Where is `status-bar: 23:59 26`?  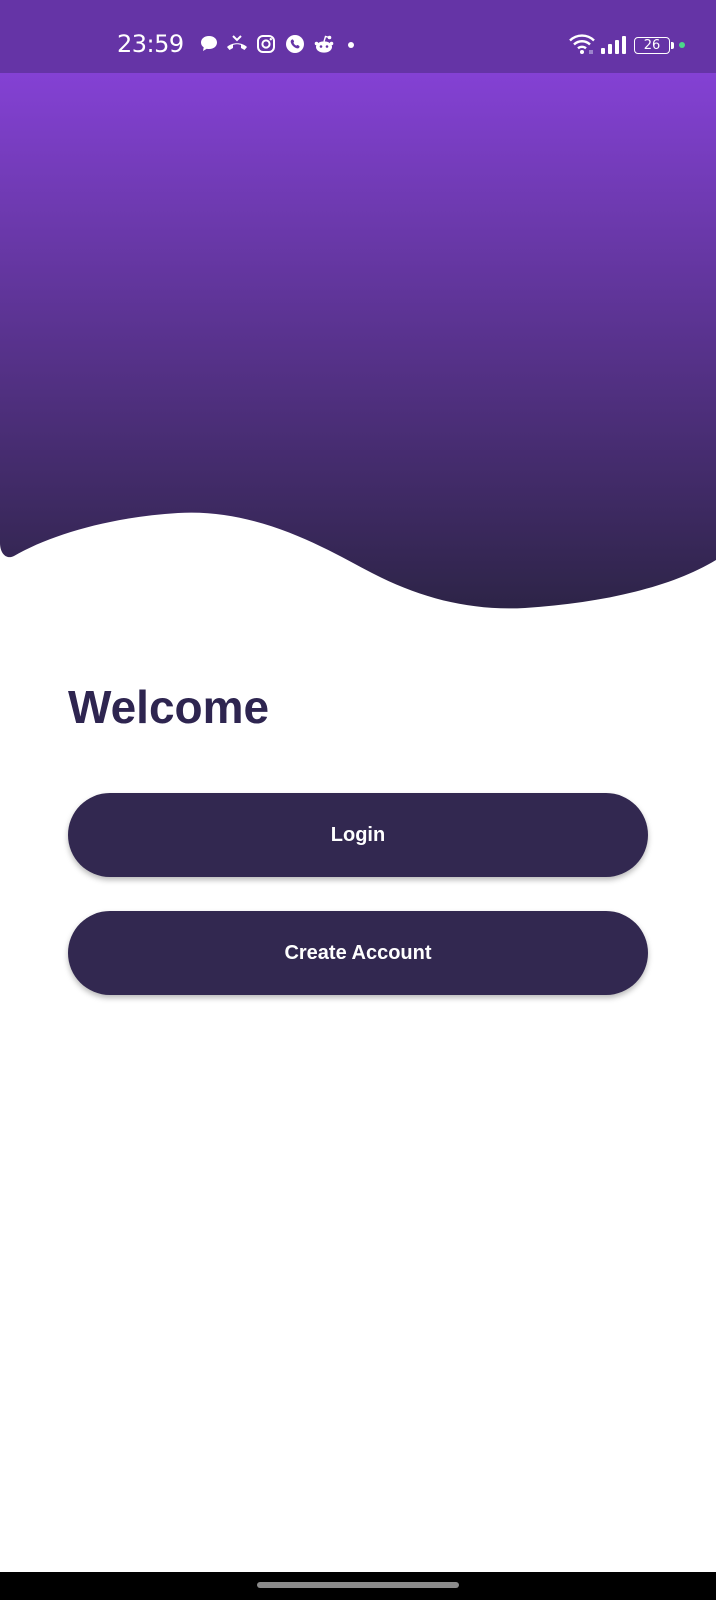
status-bar: 23:59 26 is located at coordinates (358, 36).